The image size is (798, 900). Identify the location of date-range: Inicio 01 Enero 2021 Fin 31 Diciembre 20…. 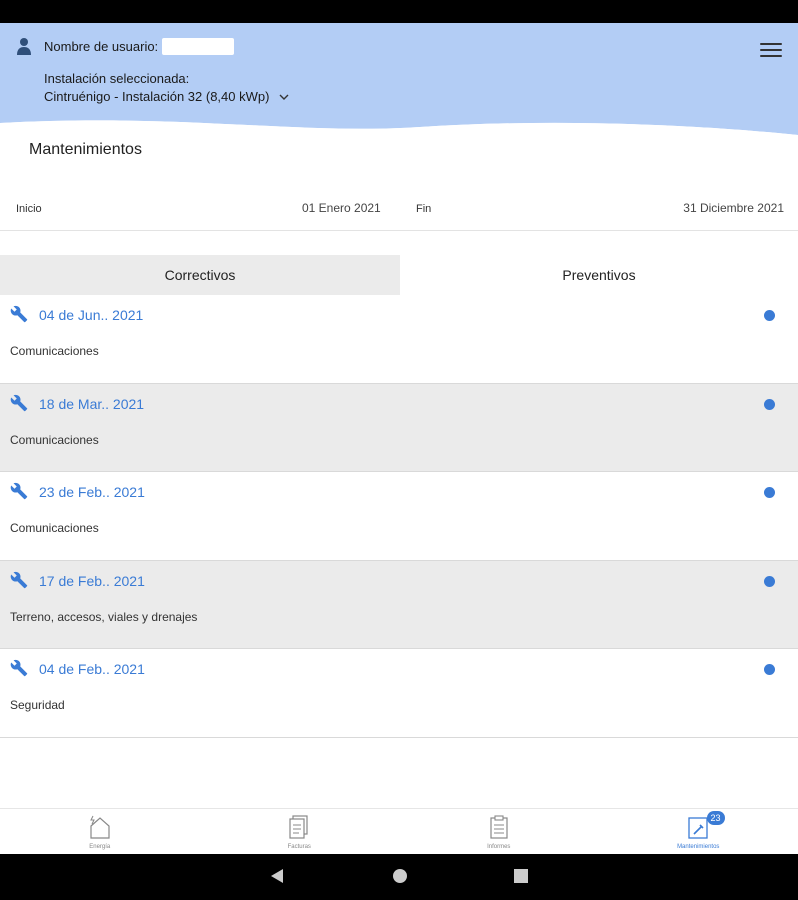
(399, 212).